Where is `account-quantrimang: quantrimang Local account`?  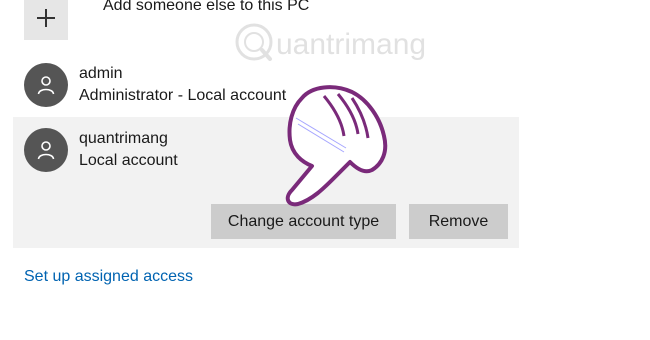 account-quantrimang: quantrimang Local account is located at coordinates (101, 150).